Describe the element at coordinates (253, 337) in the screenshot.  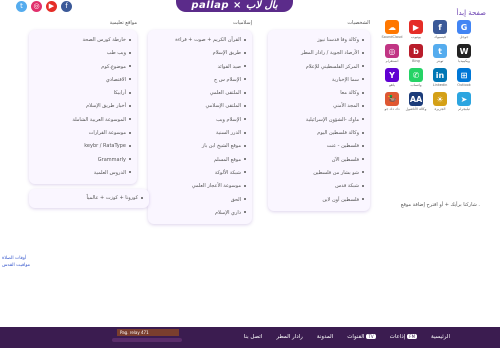
I see `nav-item: اتصل بنا` at that location.